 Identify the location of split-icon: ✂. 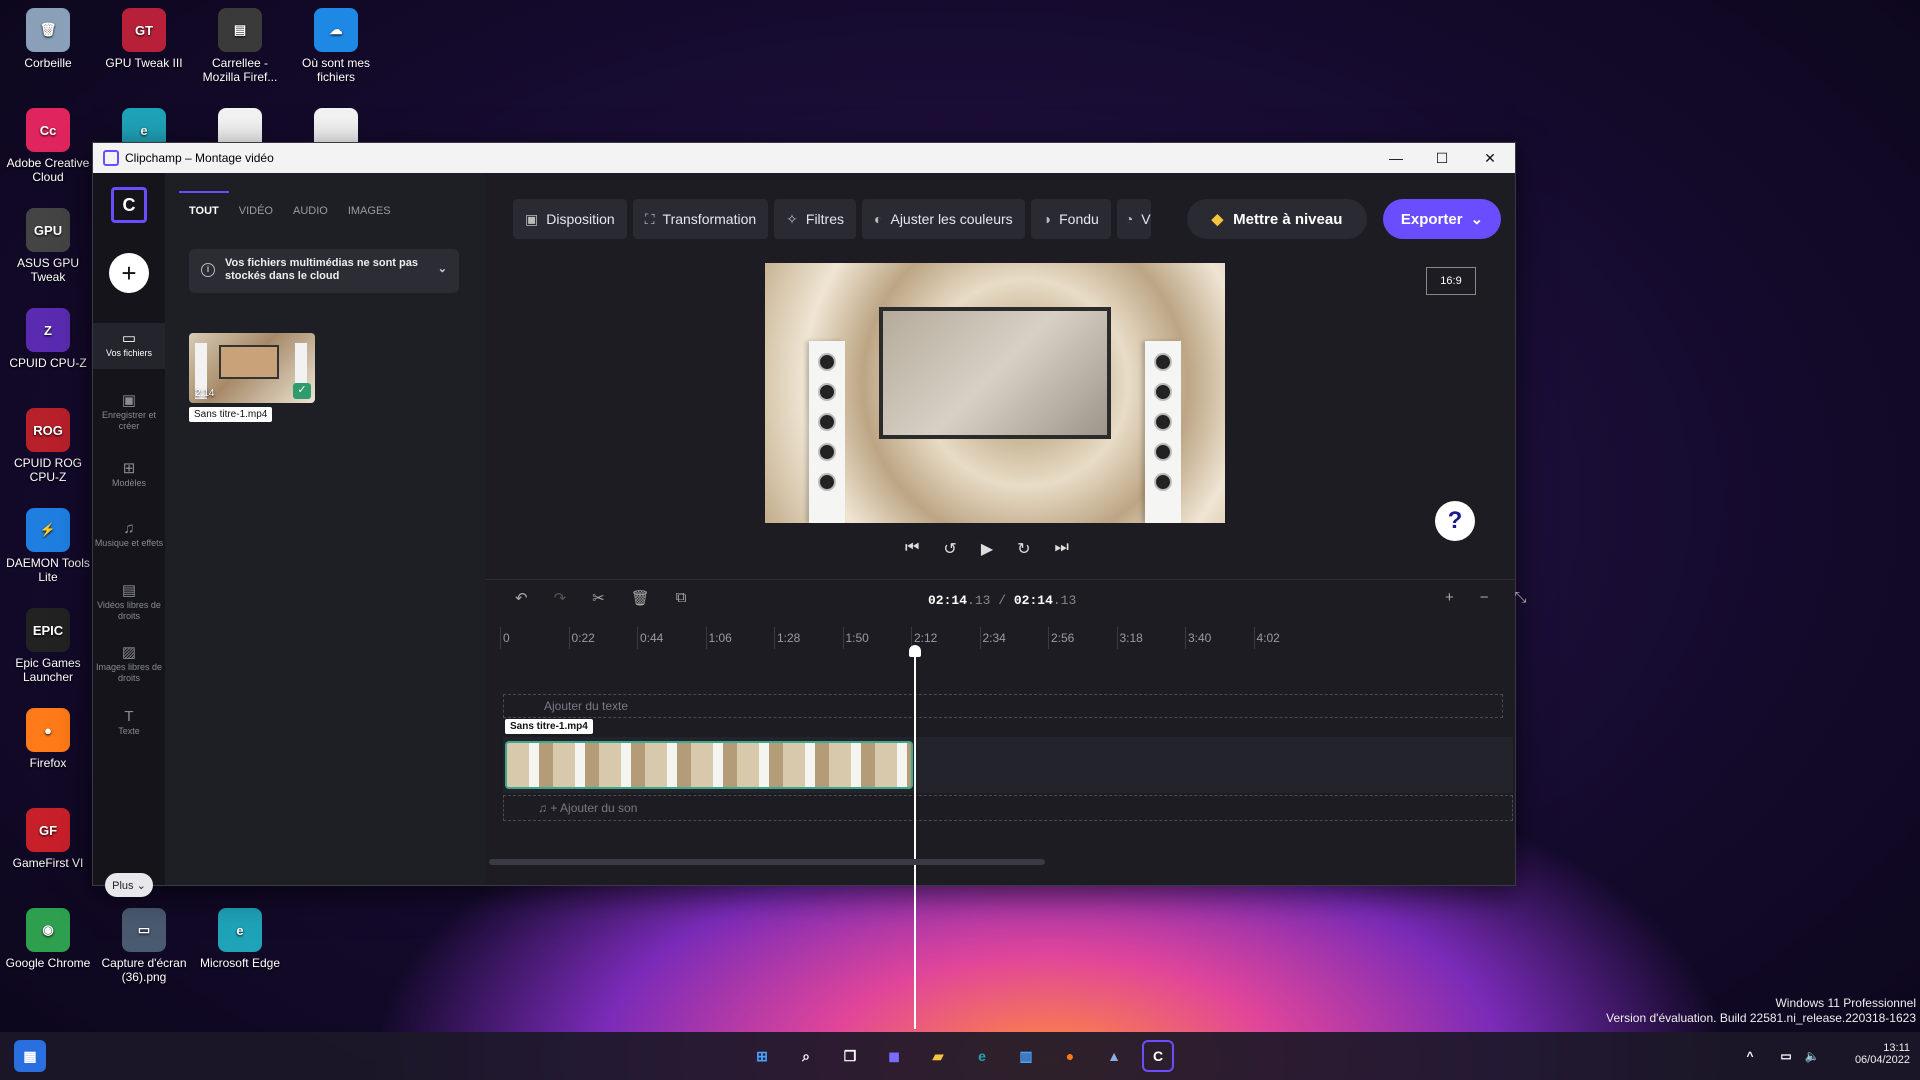
(598, 598).